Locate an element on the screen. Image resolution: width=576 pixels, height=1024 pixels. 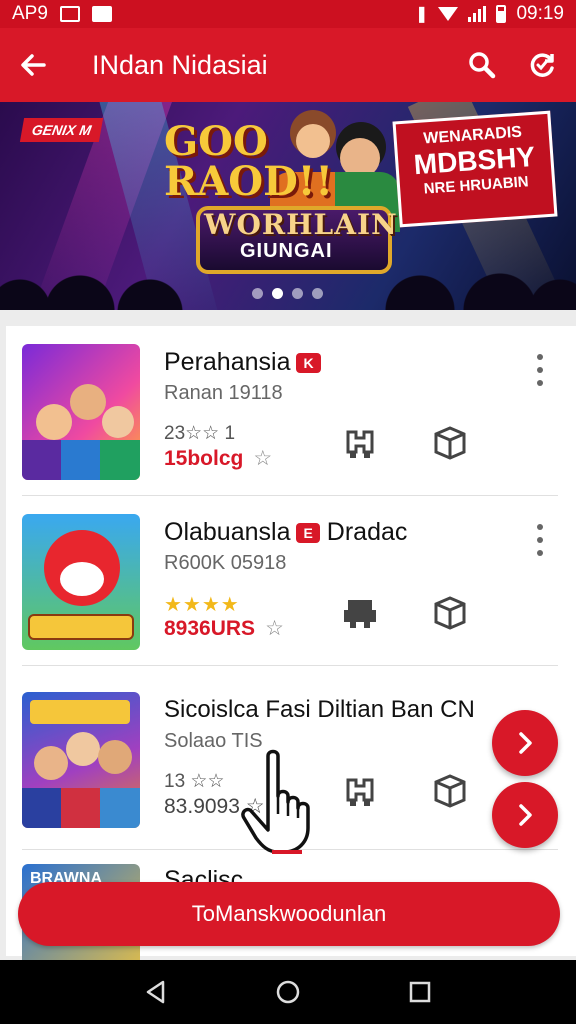
status-bar: AP9 ❚ 09:19 is located at coordinates (288, 14).